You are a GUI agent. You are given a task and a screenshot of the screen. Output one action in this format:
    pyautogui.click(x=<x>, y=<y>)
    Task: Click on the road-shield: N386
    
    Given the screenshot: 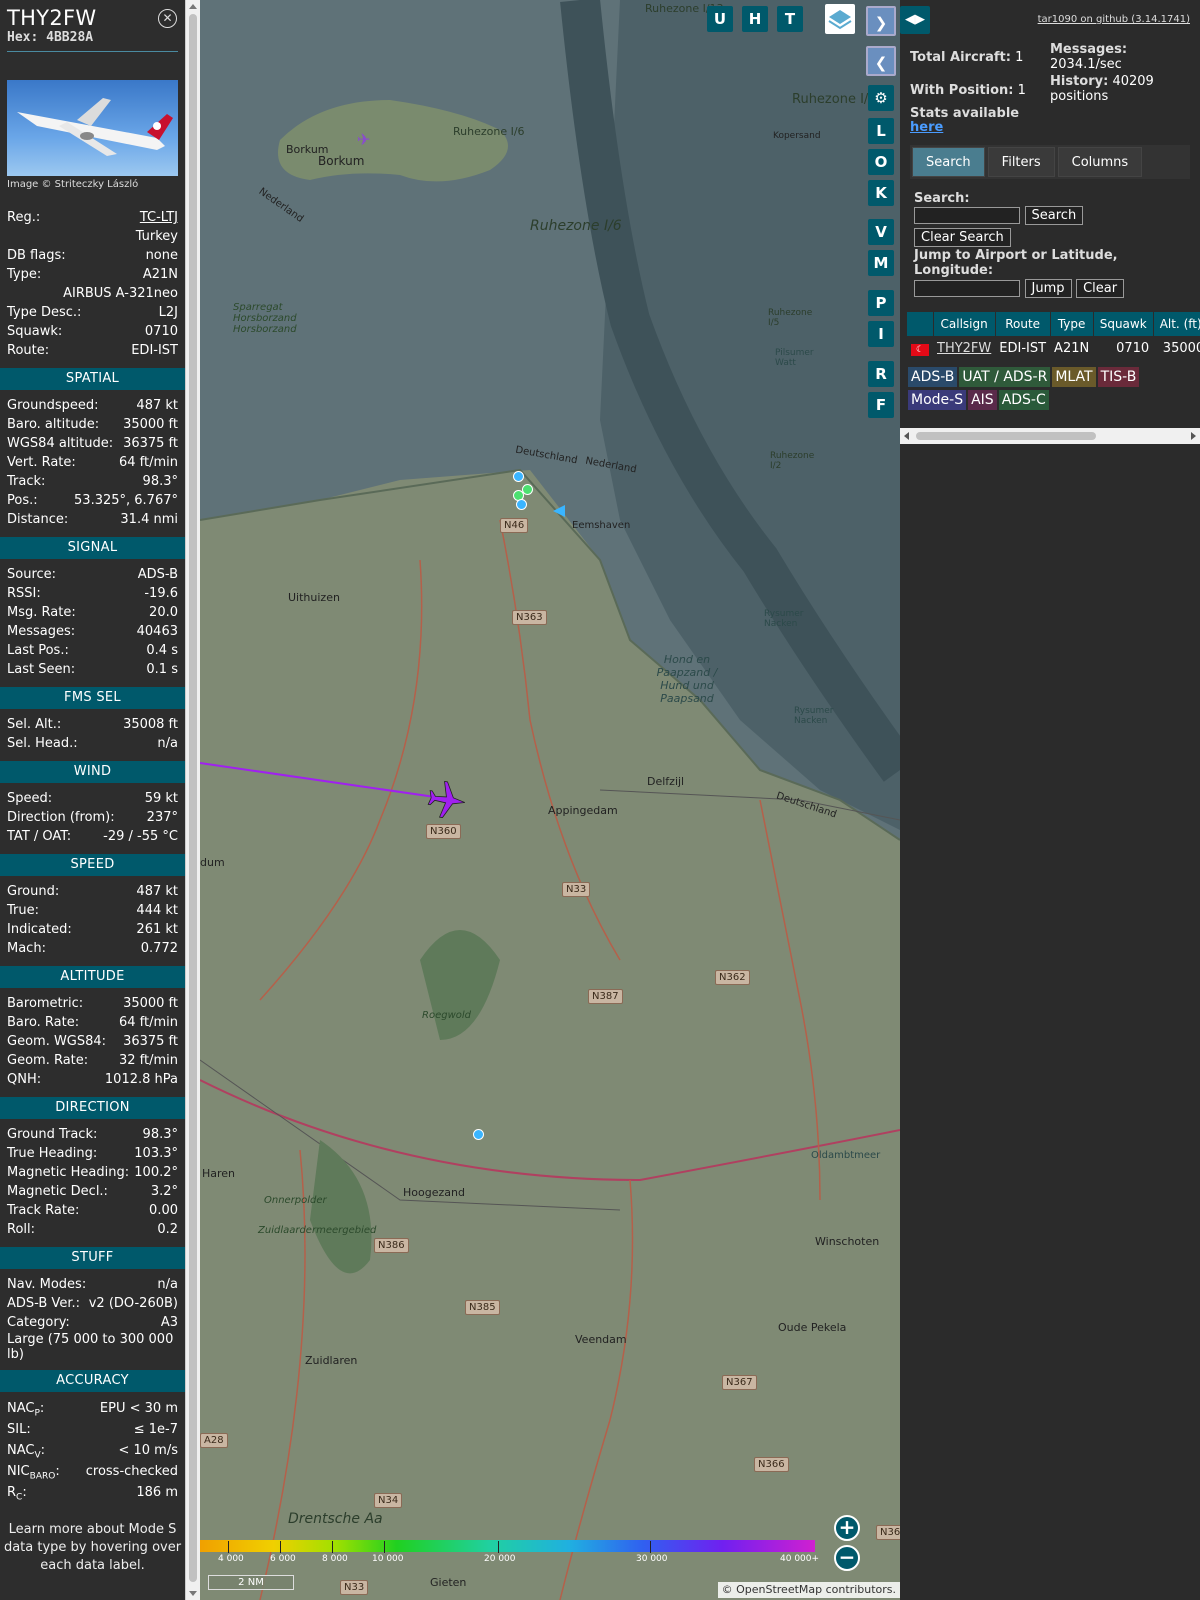 What is the action you would take?
    pyautogui.click(x=391, y=1245)
    